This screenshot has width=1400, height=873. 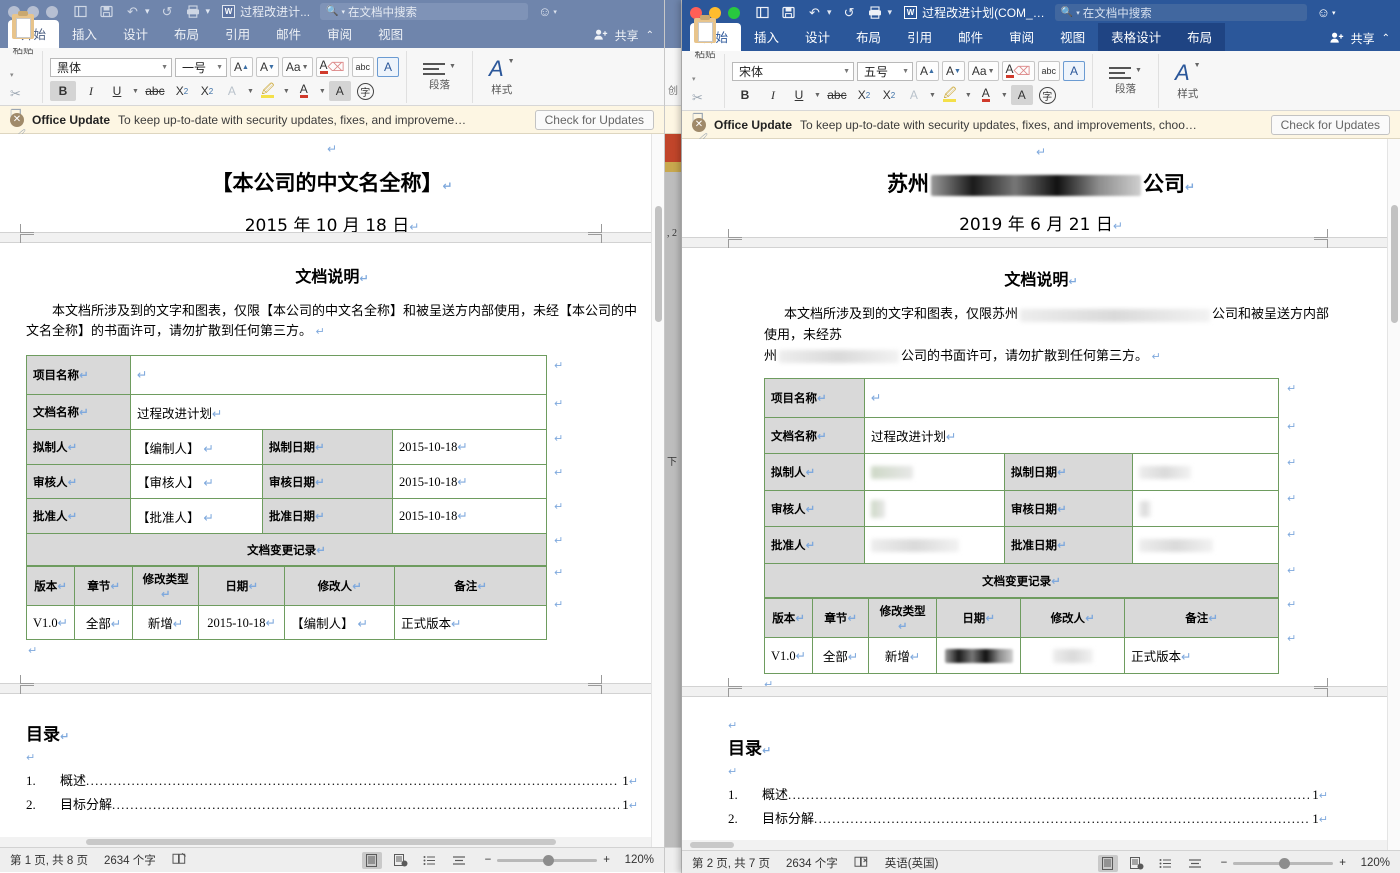 I want to click on save-icon, so click(x=106, y=11).